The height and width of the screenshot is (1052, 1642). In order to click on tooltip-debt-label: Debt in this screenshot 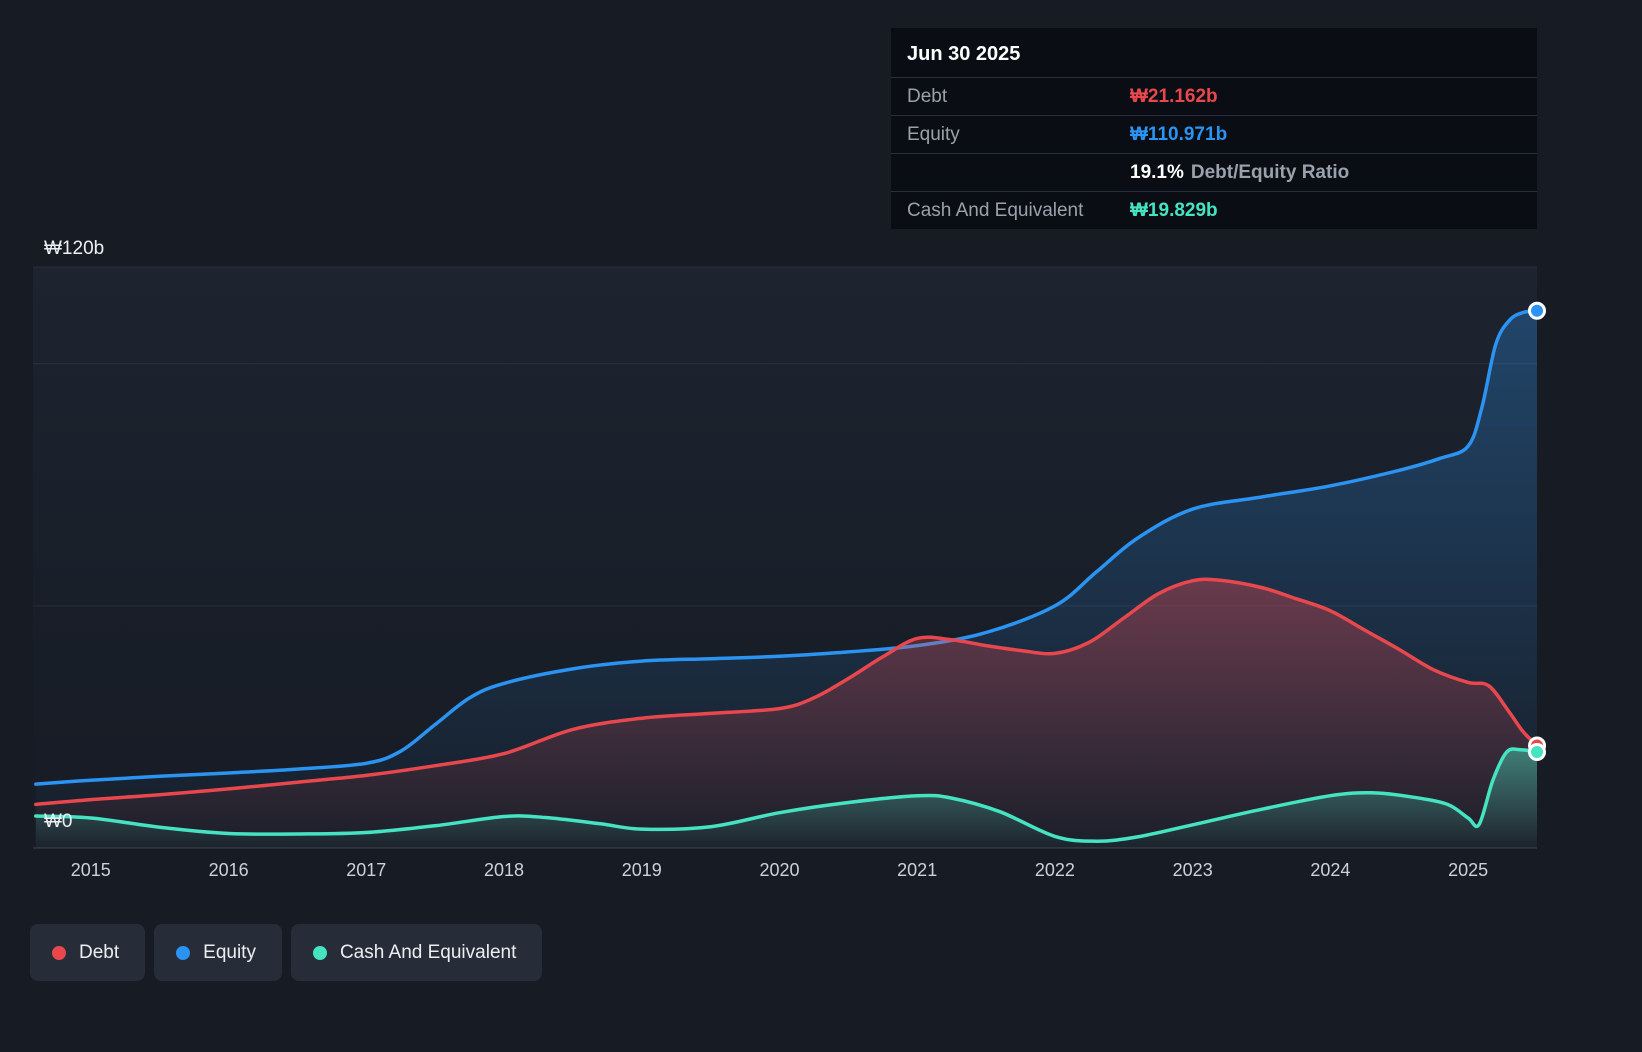, I will do `click(927, 96)`.